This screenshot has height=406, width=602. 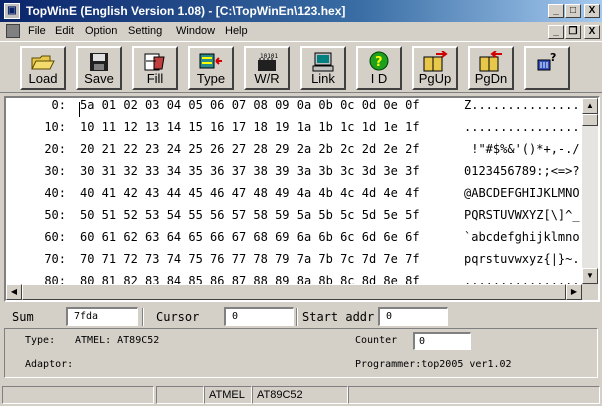 What do you see at coordinates (145, 31) in the screenshot?
I see `menu-setting: Setting` at bounding box center [145, 31].